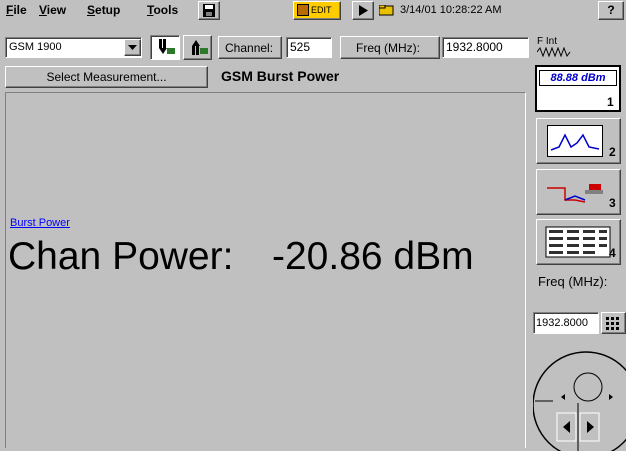 Image resolution: width=626 pixels, height=451 pixels. What do you see at coordinates (578, 78) in the screenshot?
I see `numeric-readout-icon: 88.88 dBm` at bounding box center [578, 78].